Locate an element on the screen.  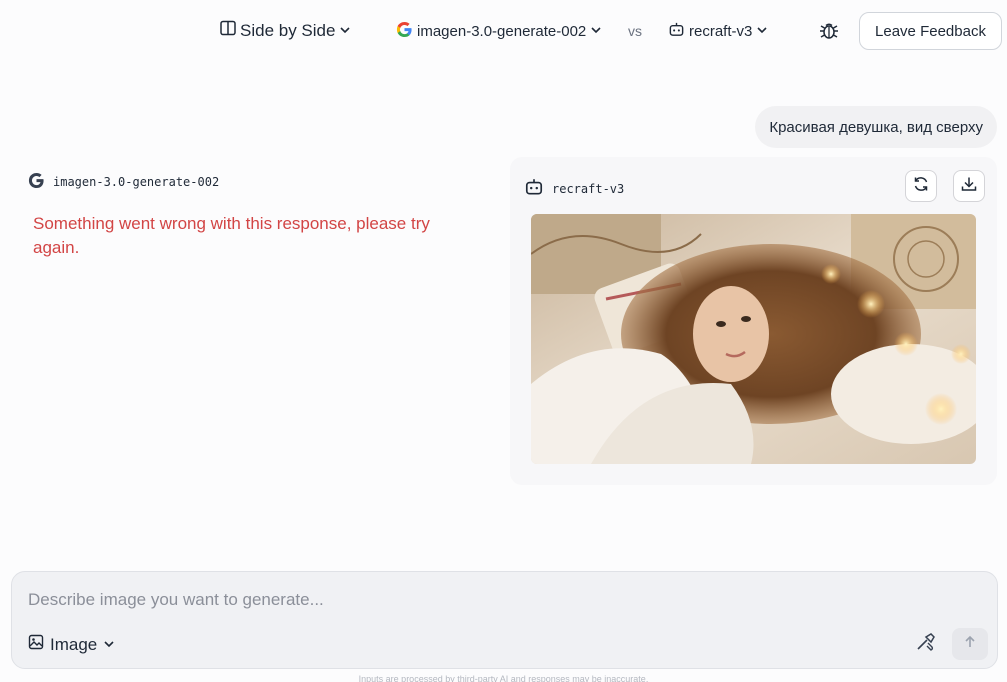
vs-label: vs is located at coordinates (635, 31).